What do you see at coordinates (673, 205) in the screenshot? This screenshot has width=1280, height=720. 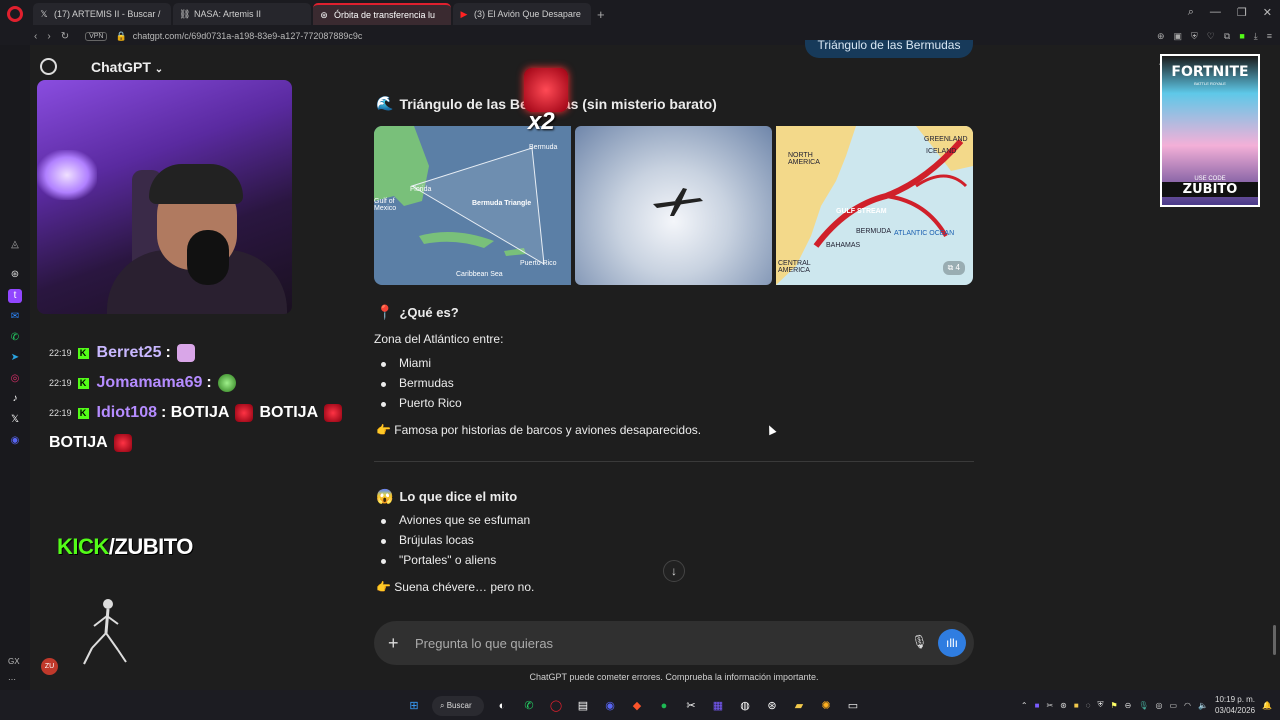 I see `gallery-image-airplane` at bounding box center [673, 205].